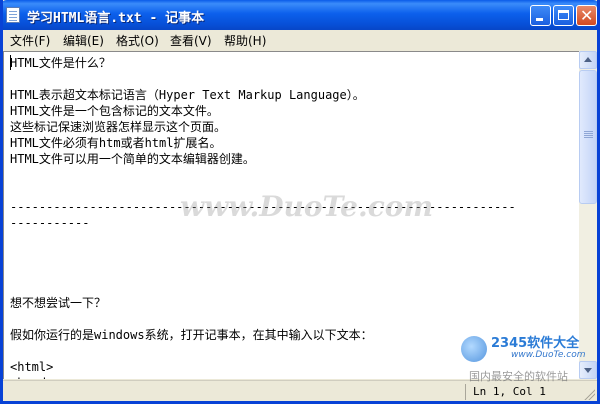 The image size is (600, 404). I want to click on scroll-up-button, so click(588, 60).